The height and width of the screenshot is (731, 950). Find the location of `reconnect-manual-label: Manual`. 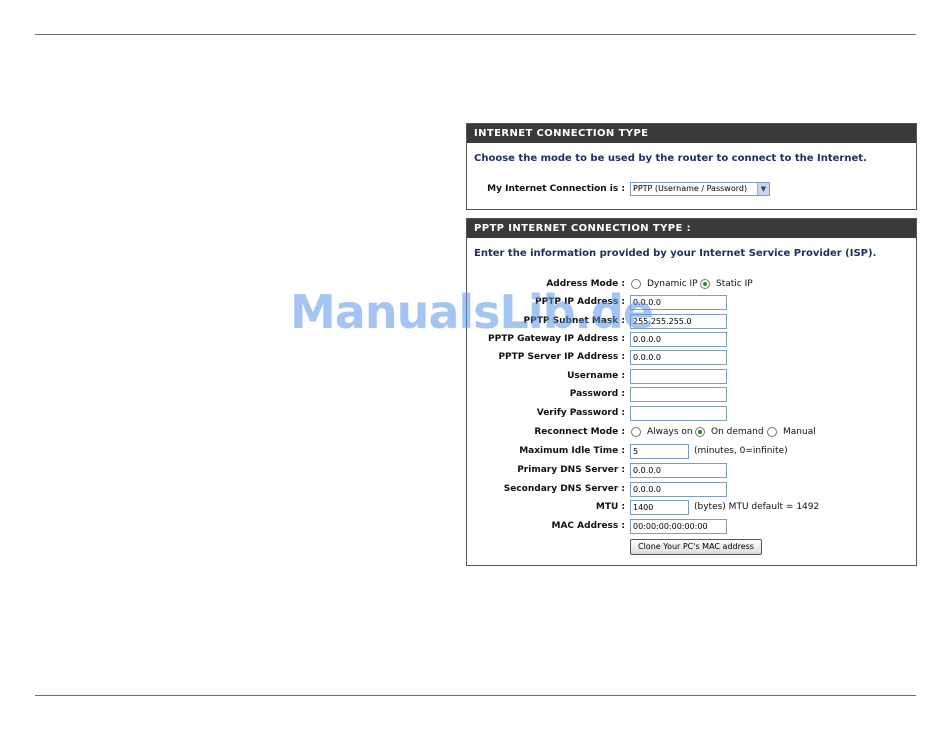

reconnect-manual-label: Manual is located at coordinates (799, 432).